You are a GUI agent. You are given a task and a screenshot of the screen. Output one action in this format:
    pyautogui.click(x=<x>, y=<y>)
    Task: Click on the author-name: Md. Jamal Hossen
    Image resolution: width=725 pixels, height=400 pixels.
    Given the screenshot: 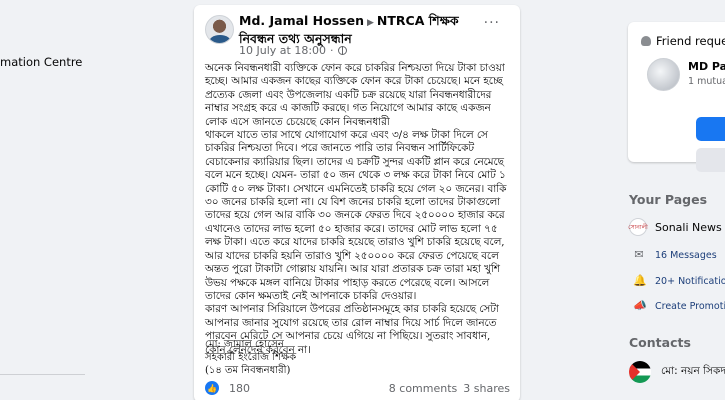 What is the action you would take?
    pyautogui.click(x=301, y=20)
    